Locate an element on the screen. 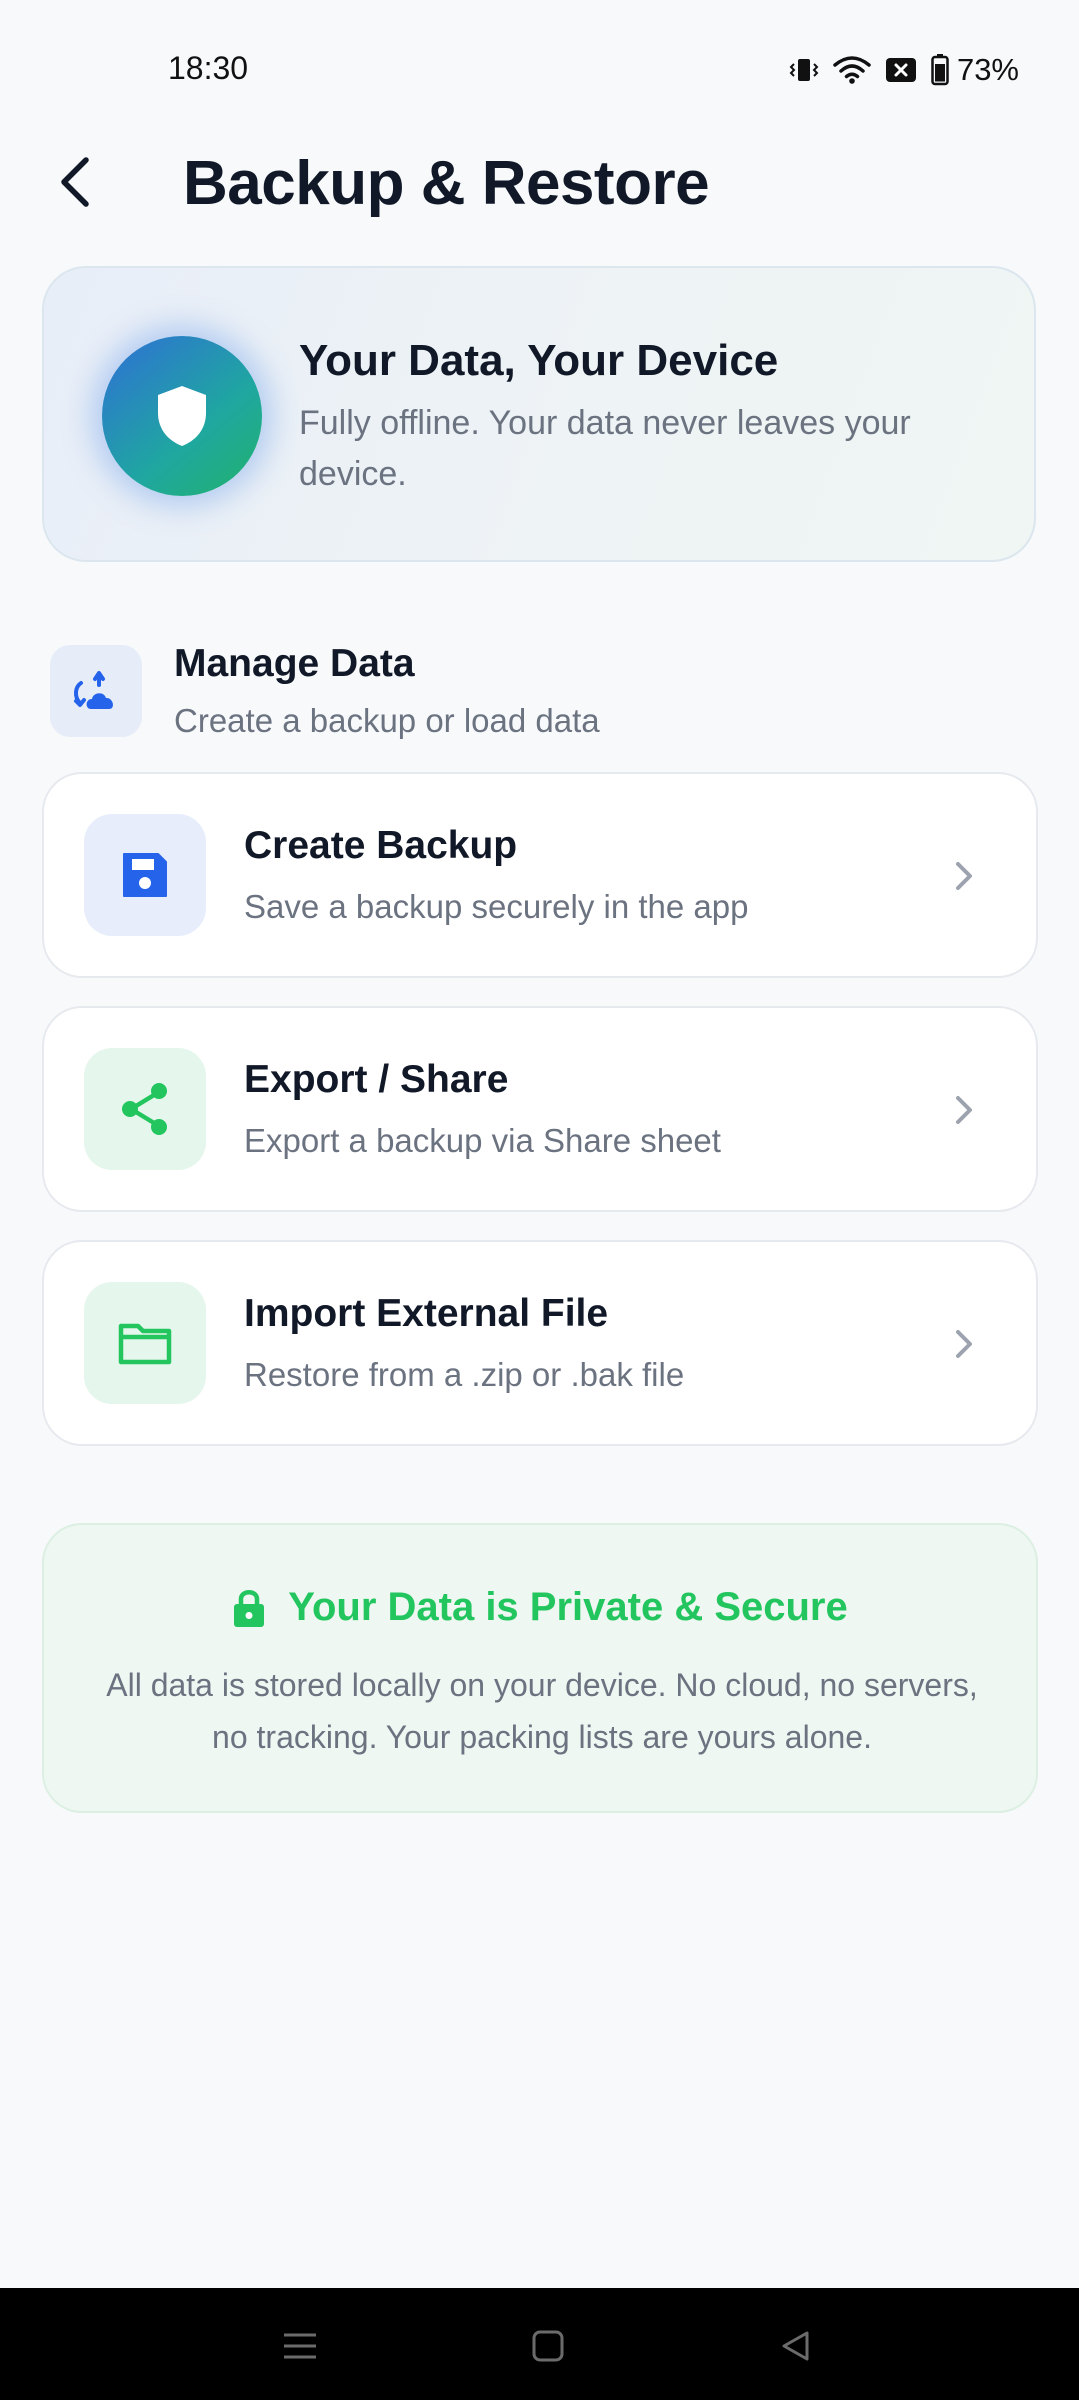  wifi-icon is located at coordinates (852, 70).